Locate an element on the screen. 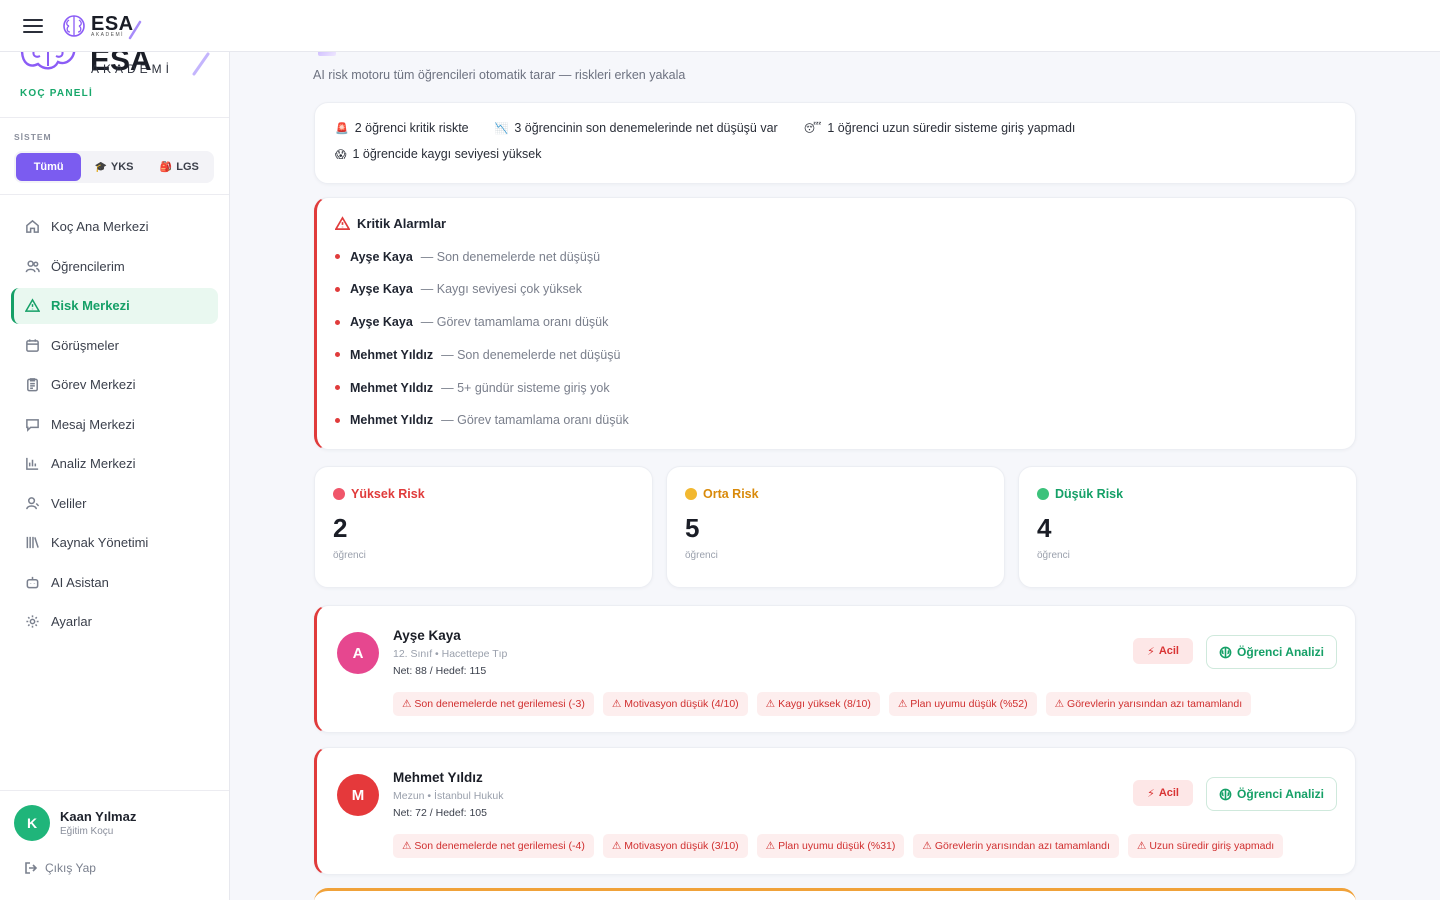 The image size is (1440, 900). risk-tag: ⚠ Plan uyumu düşük (%52) is located at coordinates (962, 704).